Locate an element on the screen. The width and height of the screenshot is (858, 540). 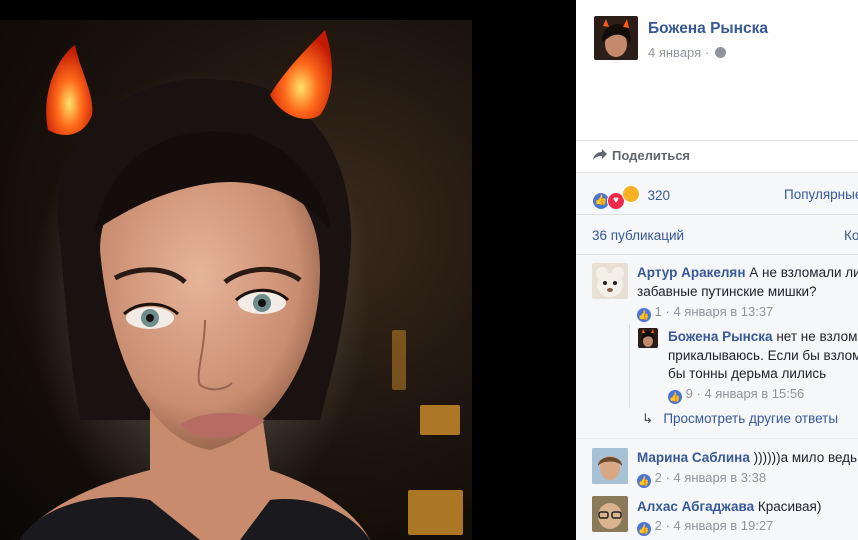
comment-author: Алхас Абгаджава is located at coordinates (695, 506).